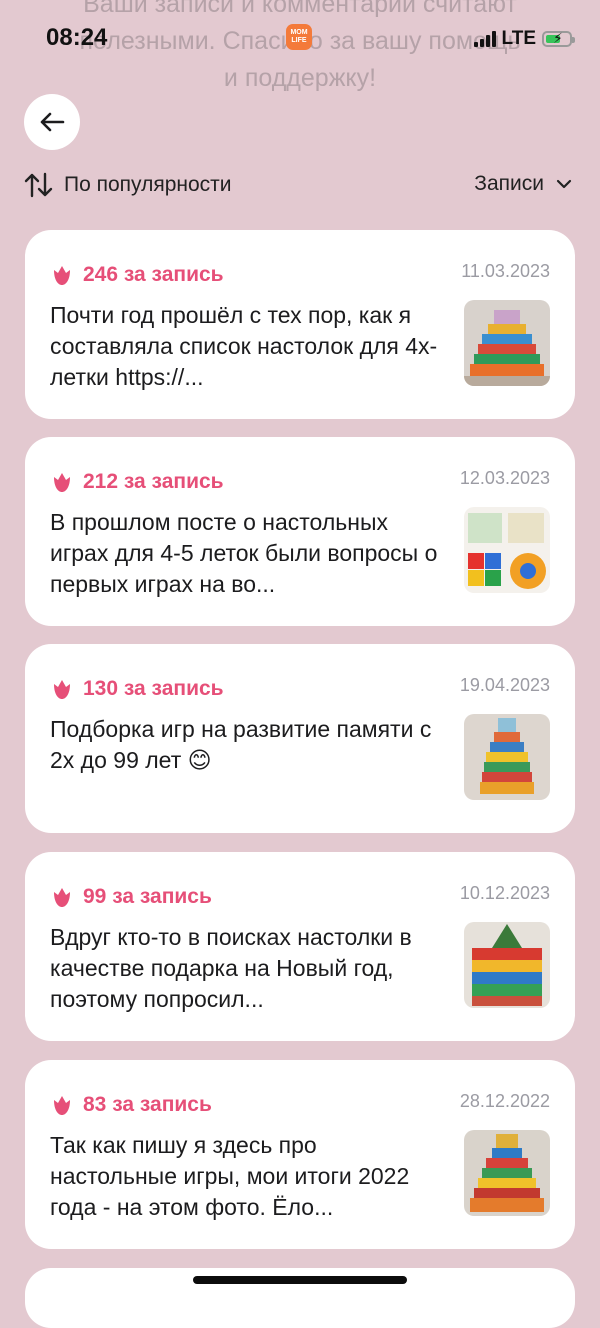  I want to click on chevron-down-icon, so click(564, 184).